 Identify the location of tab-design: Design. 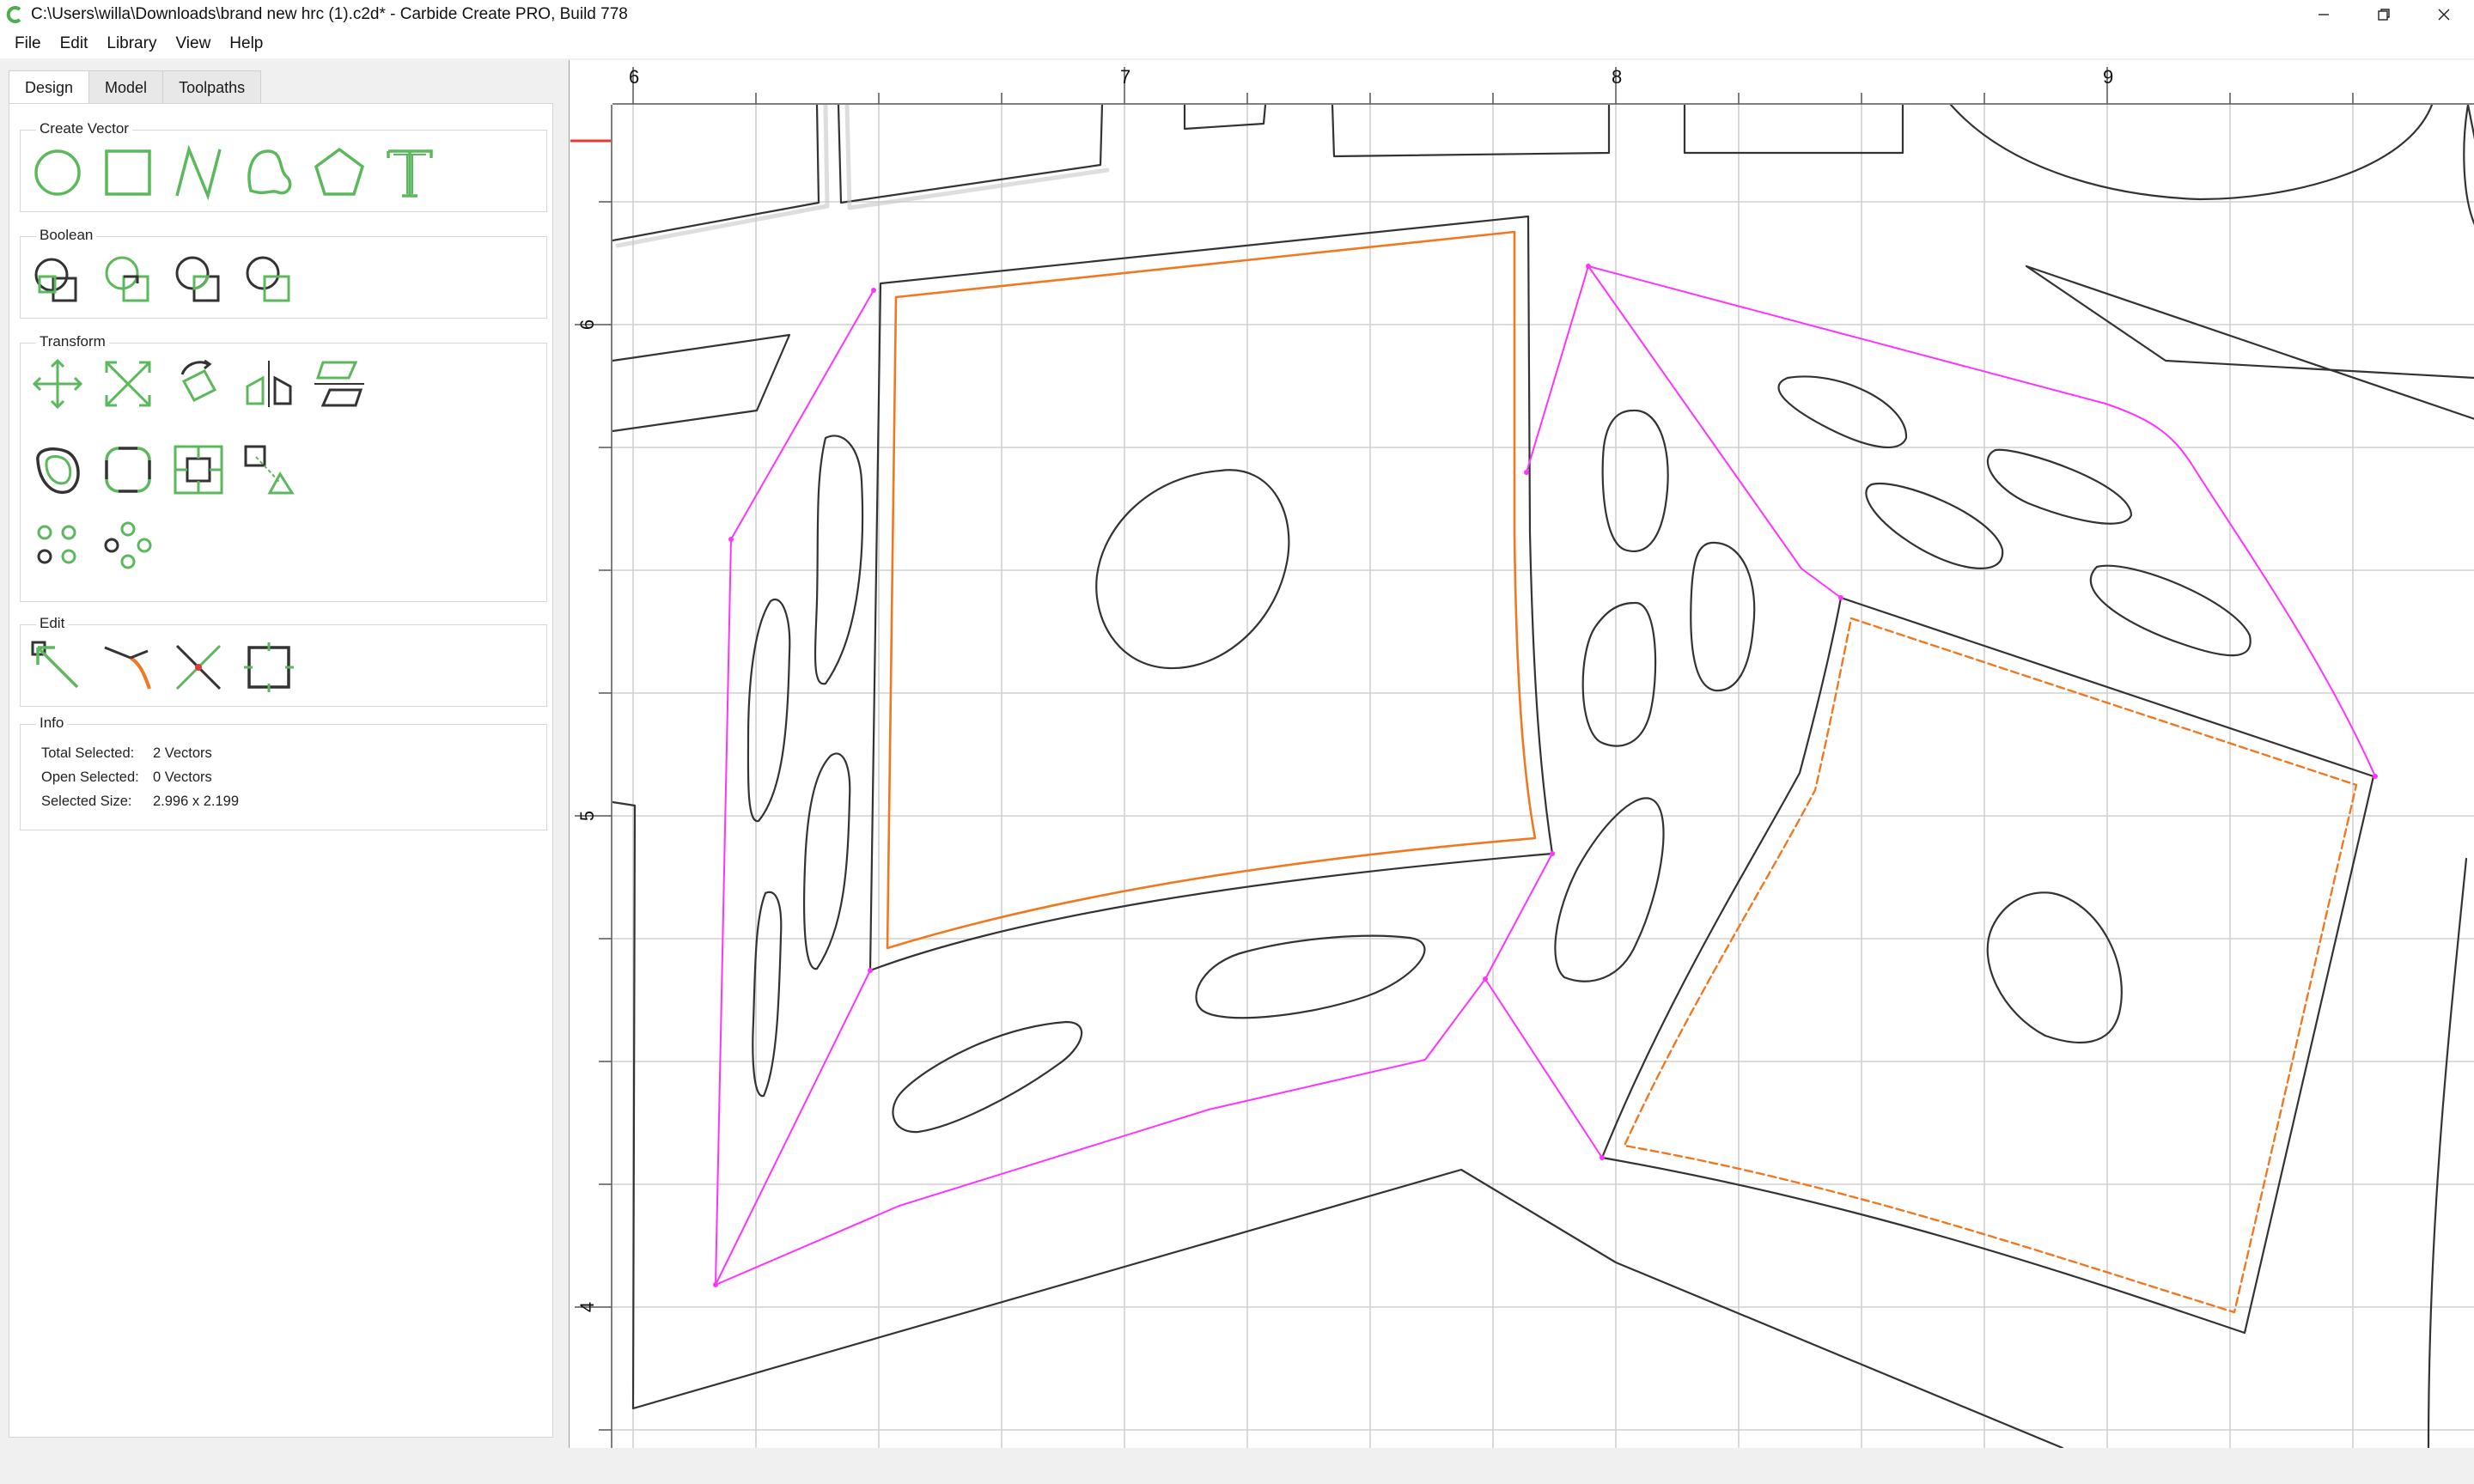
(49, 88).